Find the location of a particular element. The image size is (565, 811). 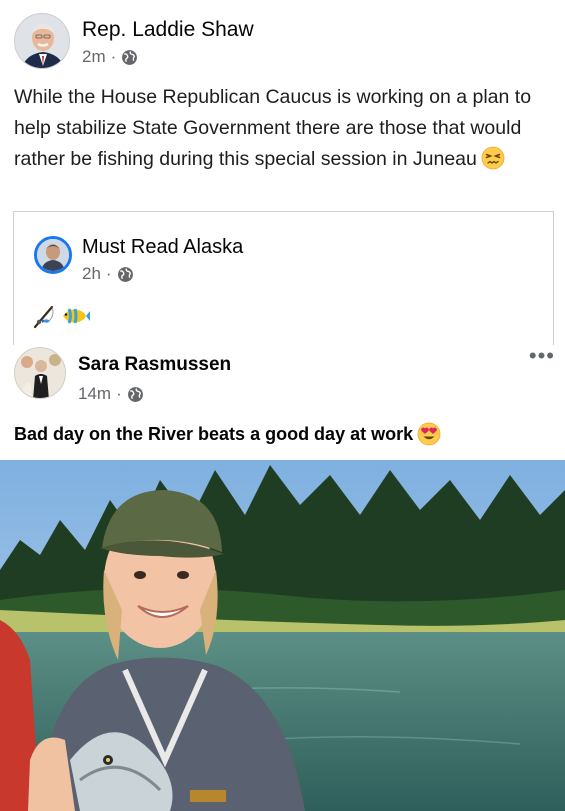

shared-author-name: Must Read Alaska is located at coordinates (162, 247).